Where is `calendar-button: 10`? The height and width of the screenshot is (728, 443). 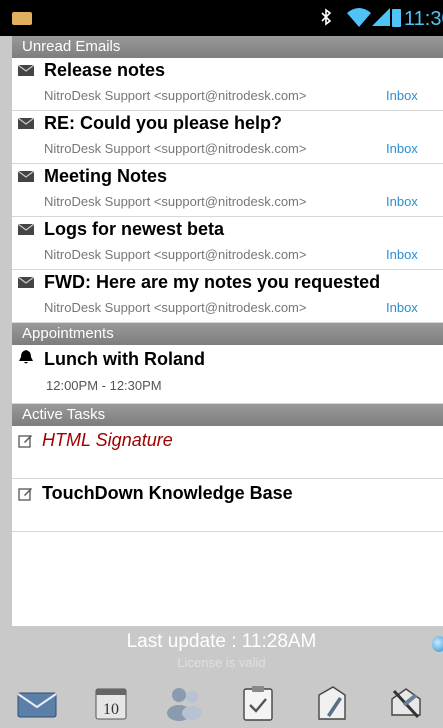
calendar-button: 10 is located at coordinates (111, 703).